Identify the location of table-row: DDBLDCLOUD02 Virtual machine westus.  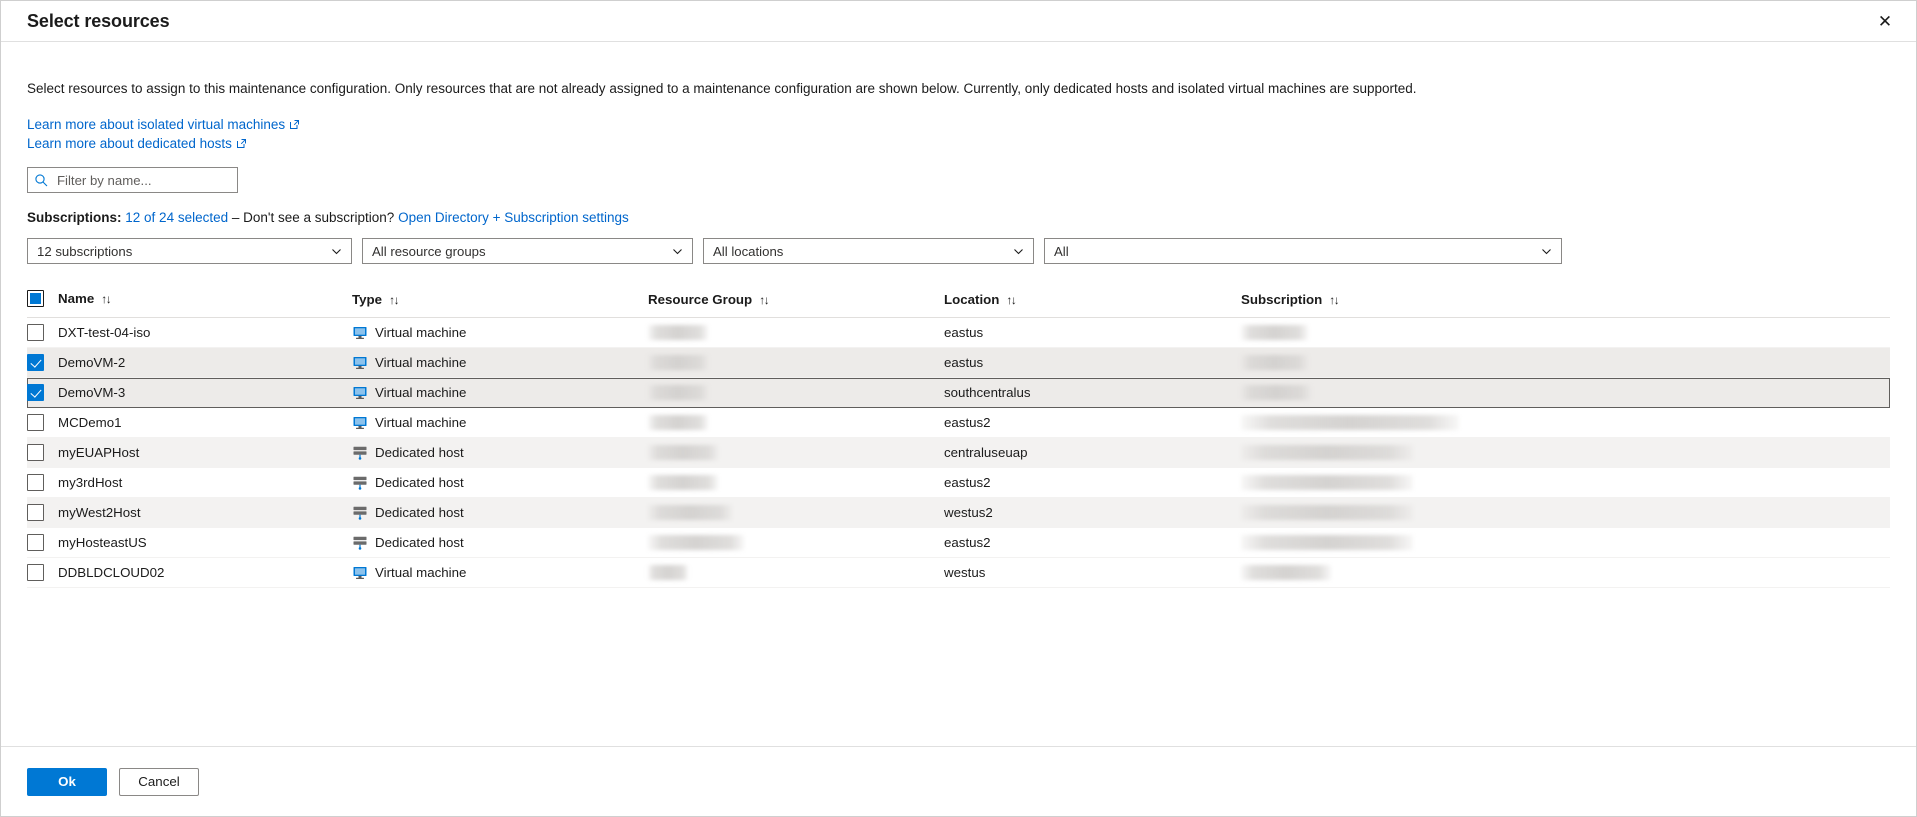
(958, 573).